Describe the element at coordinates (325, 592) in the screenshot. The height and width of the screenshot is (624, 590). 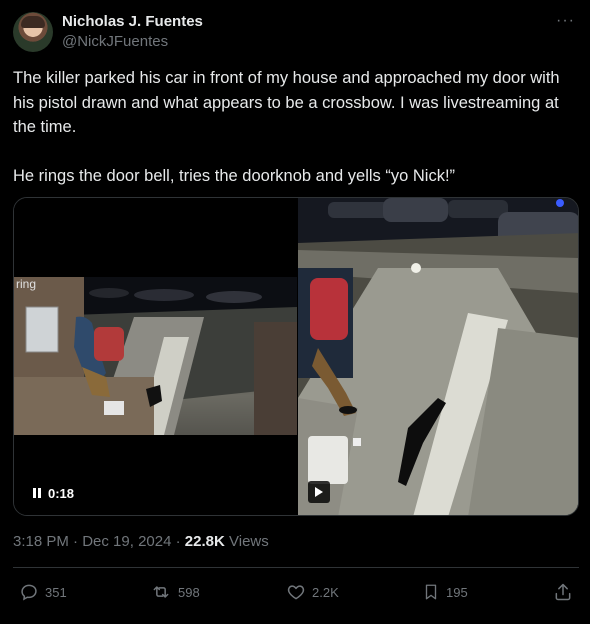
I see `like-count: 2.2K` at that location.